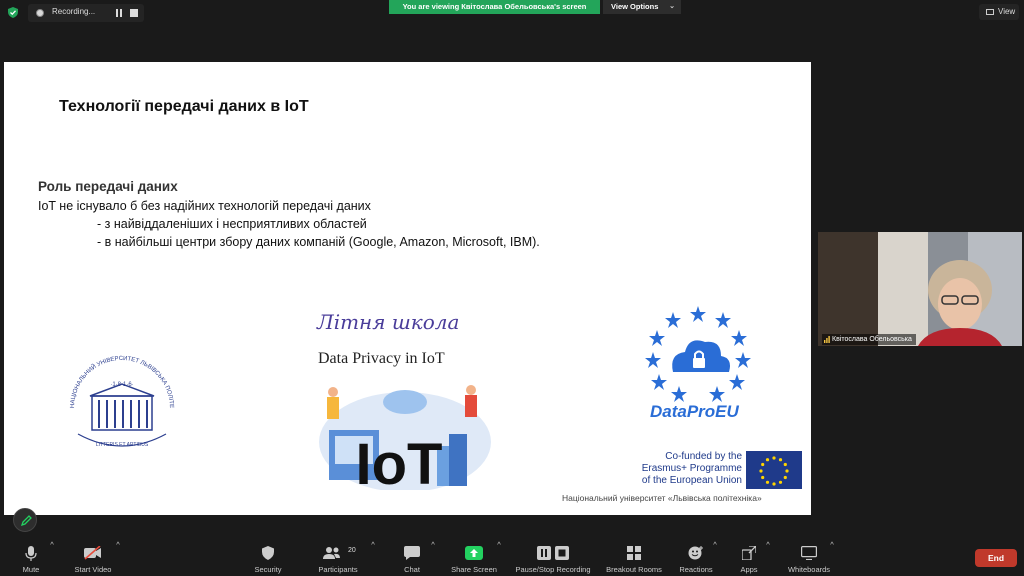 This screenshot has width=1024, height=576. Describe the element at coordinates (749, 553) in the screenshot. I see `apps-icon` at that location.